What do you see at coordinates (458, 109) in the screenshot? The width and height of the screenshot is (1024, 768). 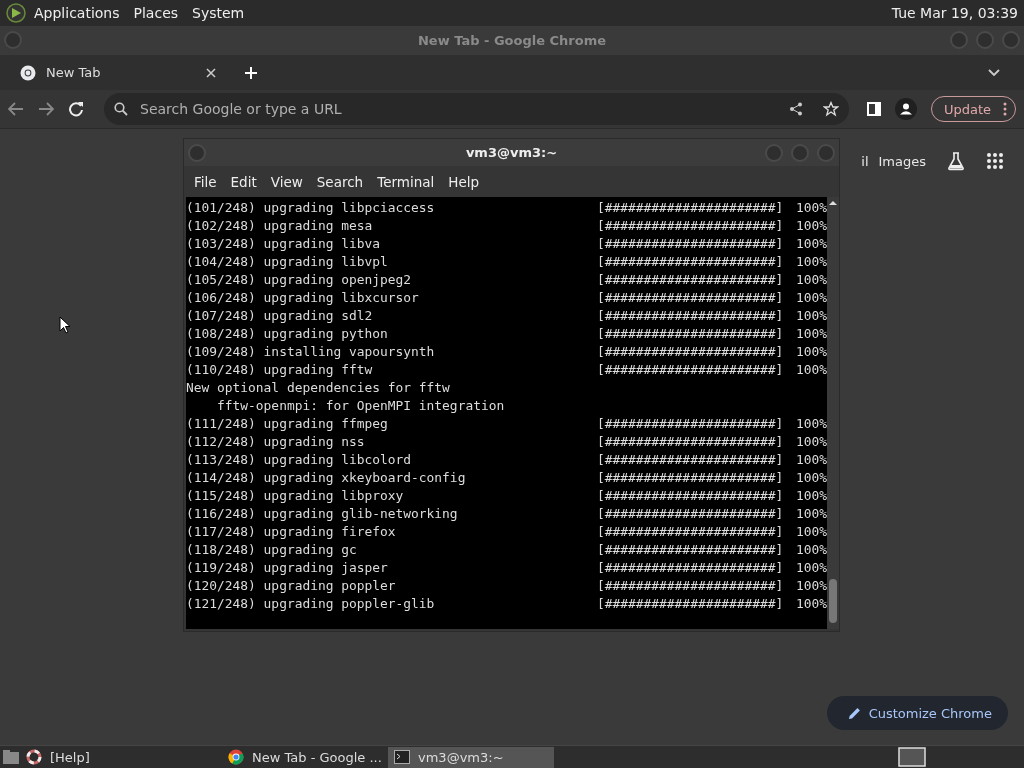 I see `address-field: Search Google or type a URL` at bounding box center [458, 109].